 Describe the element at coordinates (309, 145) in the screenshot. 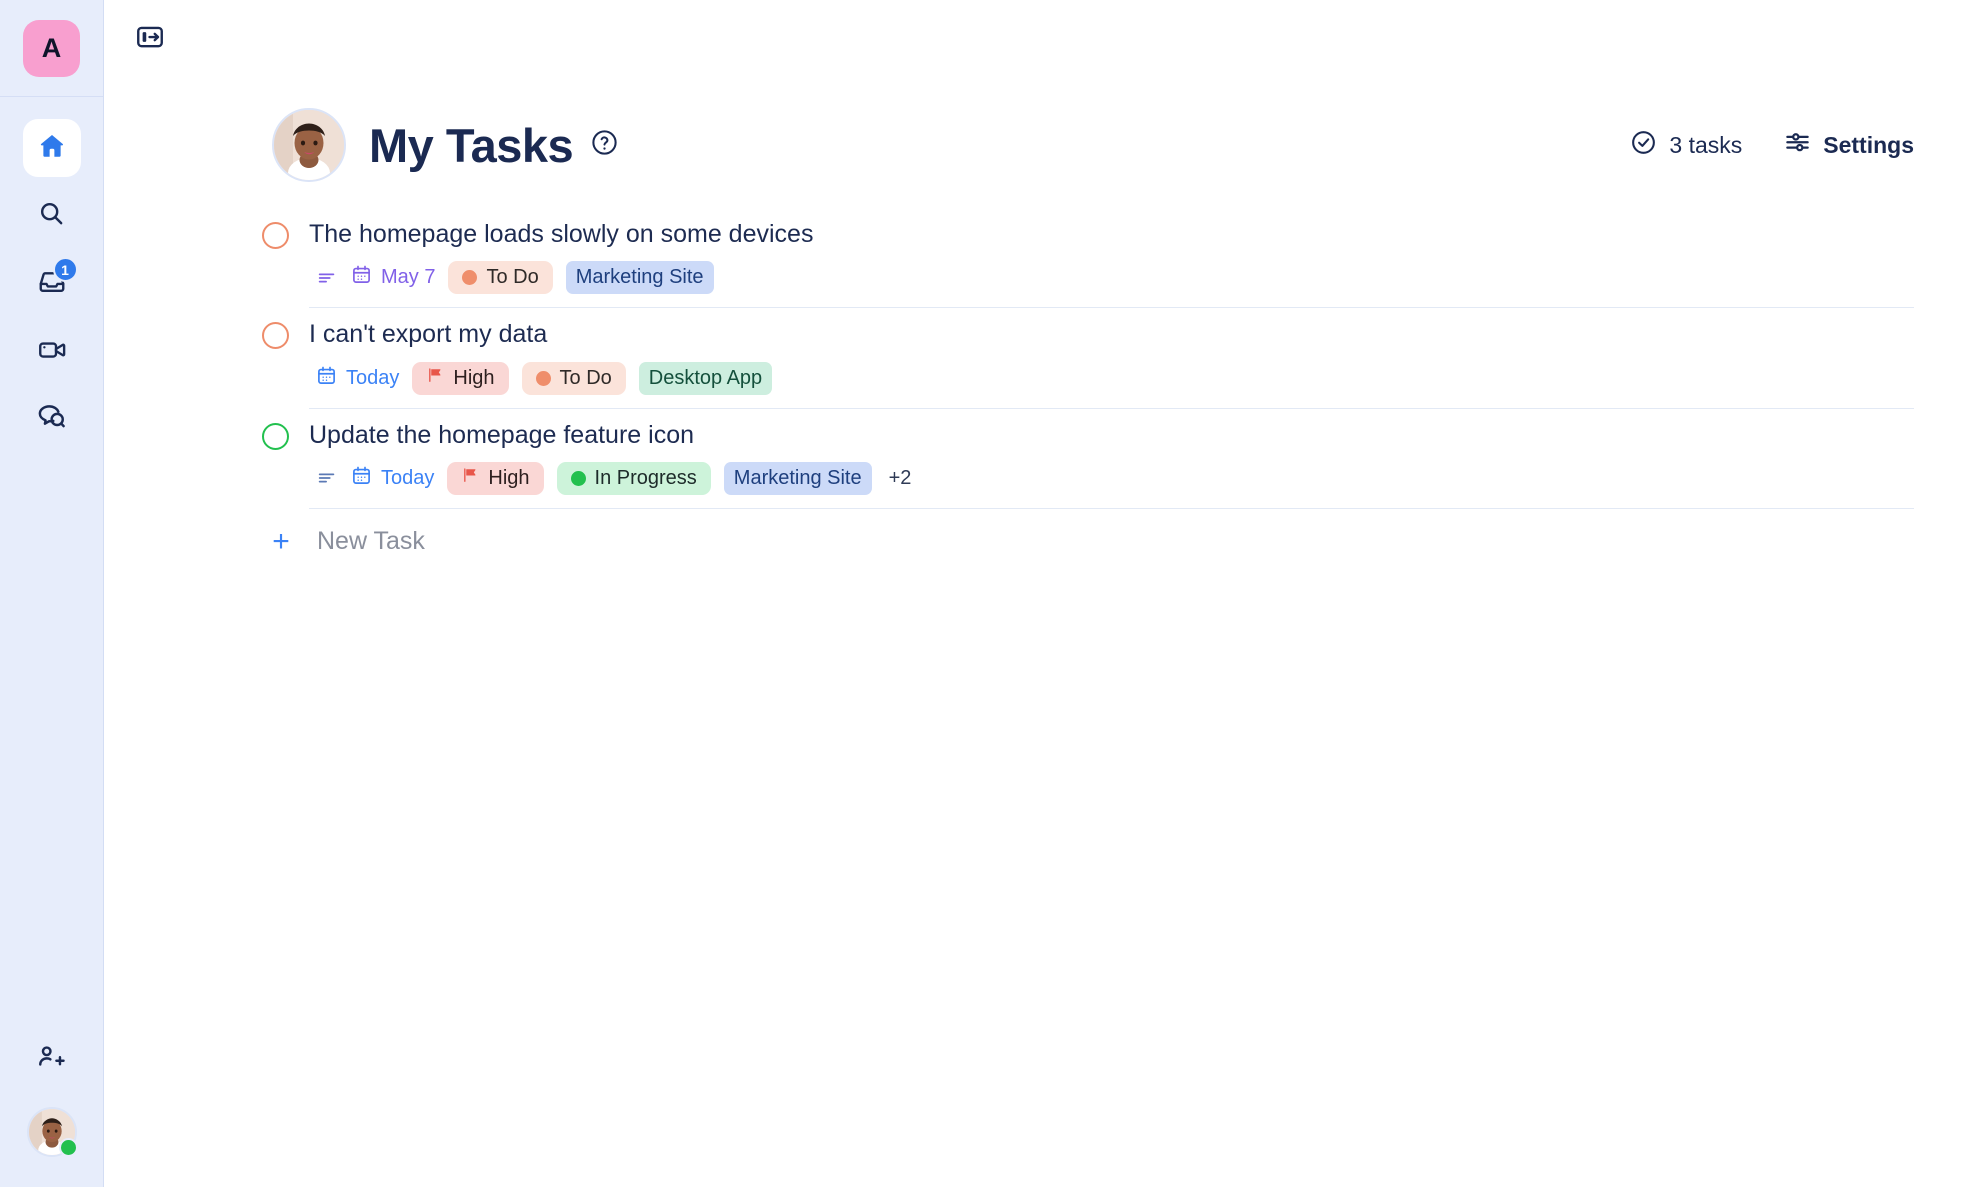

I see `header-user-avatar` at that location.